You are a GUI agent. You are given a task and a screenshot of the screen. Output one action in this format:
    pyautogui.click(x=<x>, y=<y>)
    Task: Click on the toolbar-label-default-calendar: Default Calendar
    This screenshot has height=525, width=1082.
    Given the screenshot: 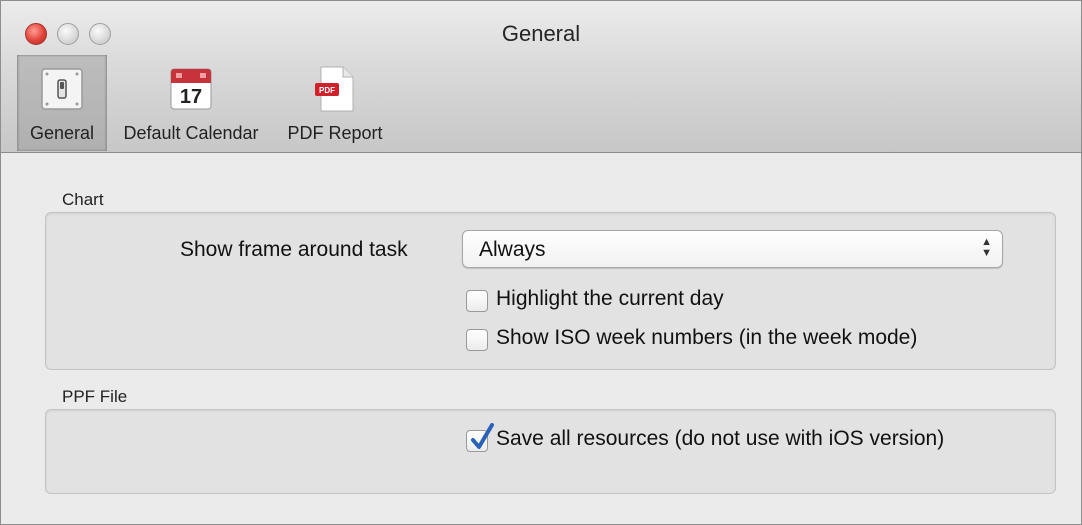 What is the action you would take?
    pyautogui.click(x=191, y=133)
    